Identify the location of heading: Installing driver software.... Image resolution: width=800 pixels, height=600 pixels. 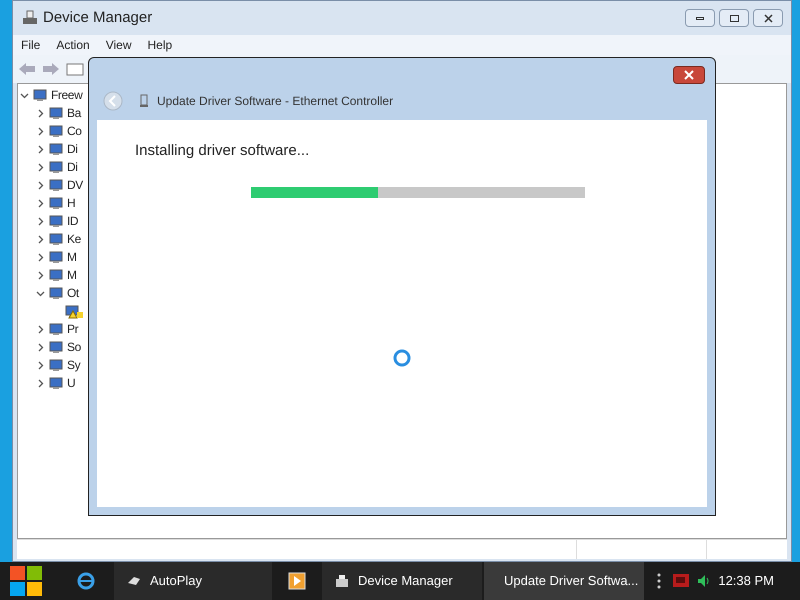
(222, 151).